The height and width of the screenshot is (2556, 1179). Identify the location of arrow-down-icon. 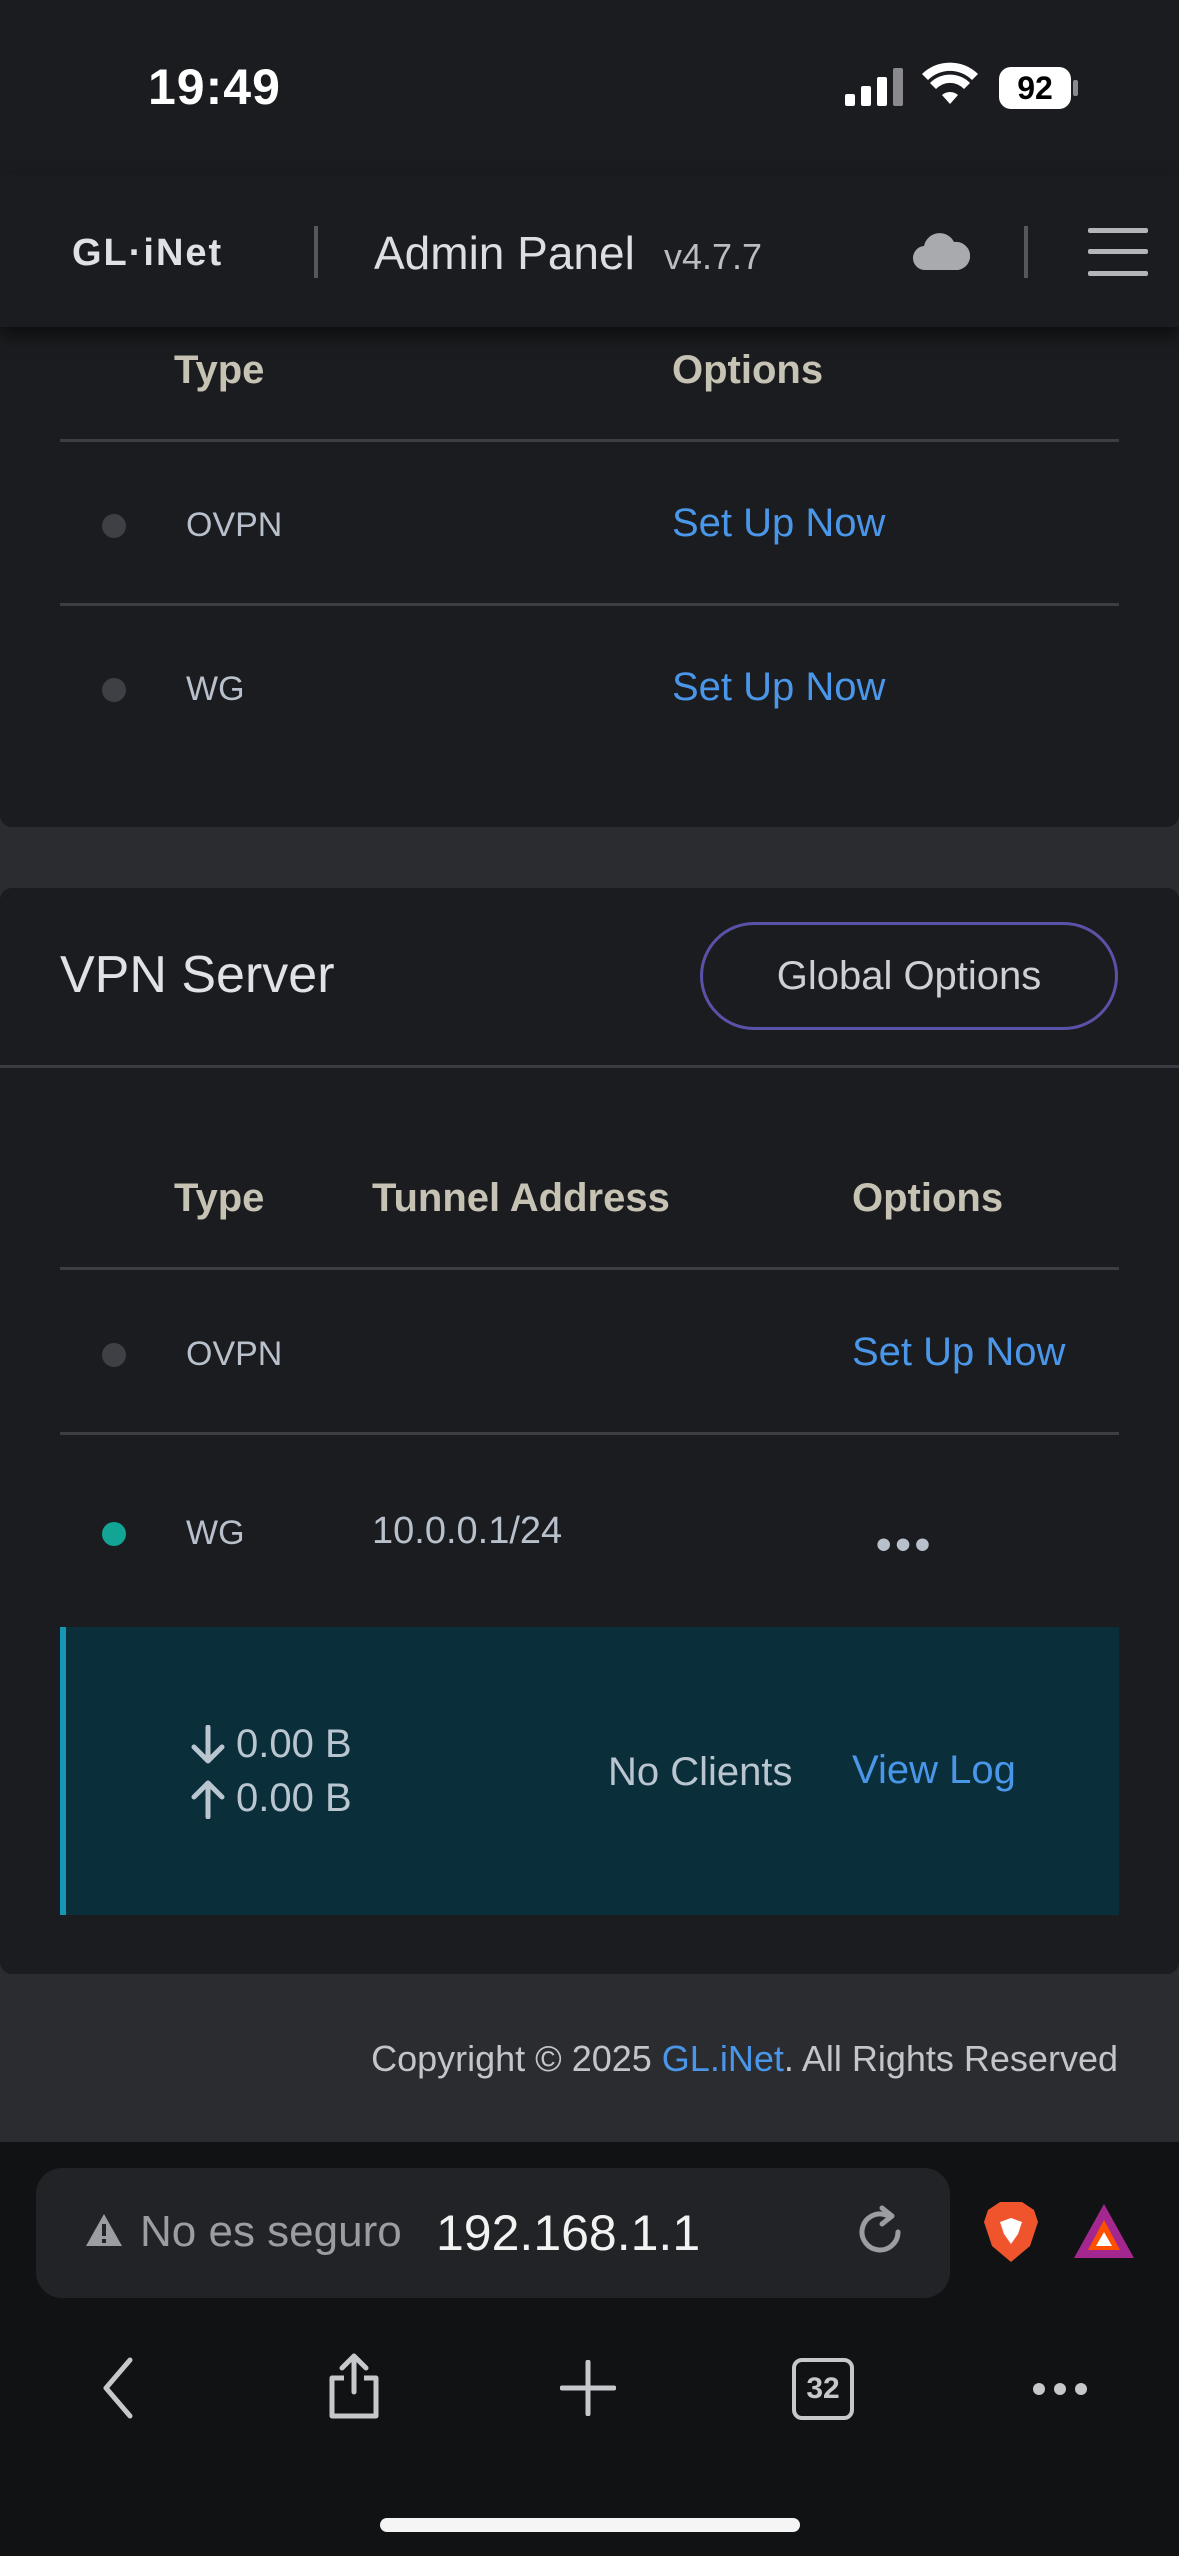
(208, 1743).